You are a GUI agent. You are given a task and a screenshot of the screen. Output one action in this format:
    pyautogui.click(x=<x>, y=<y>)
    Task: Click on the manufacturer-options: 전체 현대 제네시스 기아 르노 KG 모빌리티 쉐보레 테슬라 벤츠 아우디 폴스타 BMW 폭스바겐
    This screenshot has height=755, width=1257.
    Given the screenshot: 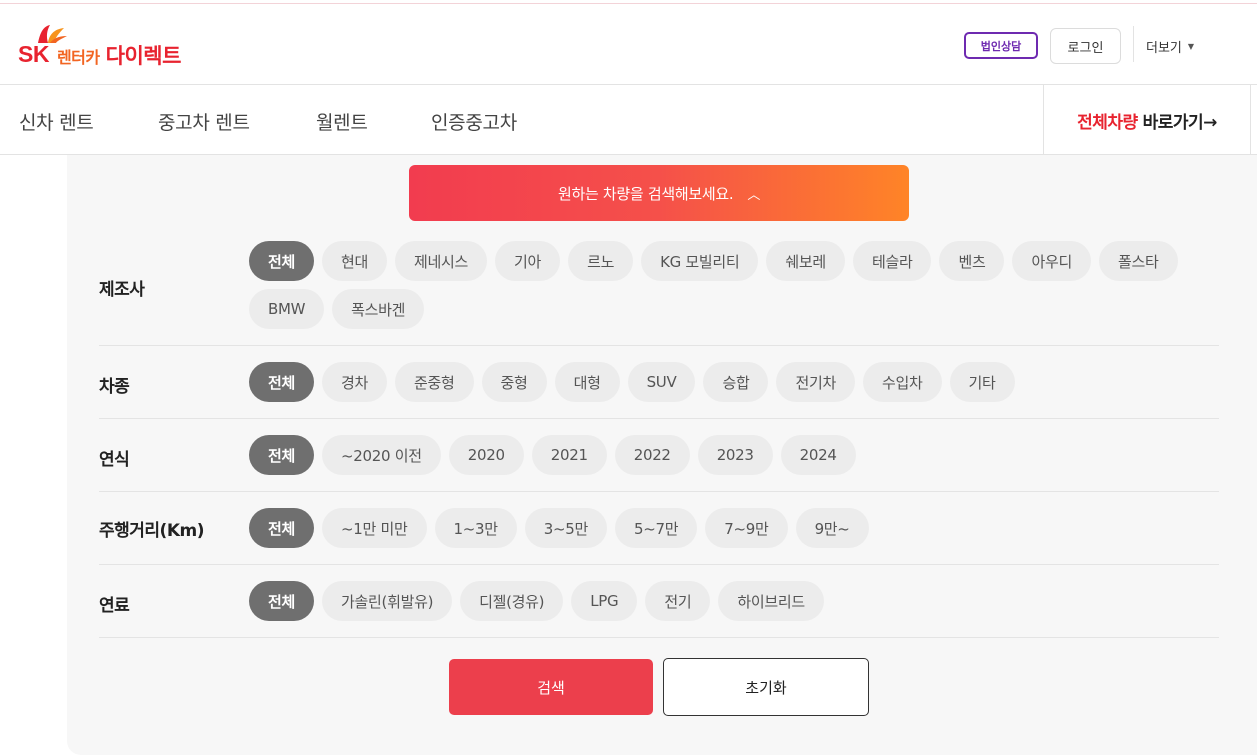 What is the action you would take?
    pyautogui.click(x=729, y=285)
    